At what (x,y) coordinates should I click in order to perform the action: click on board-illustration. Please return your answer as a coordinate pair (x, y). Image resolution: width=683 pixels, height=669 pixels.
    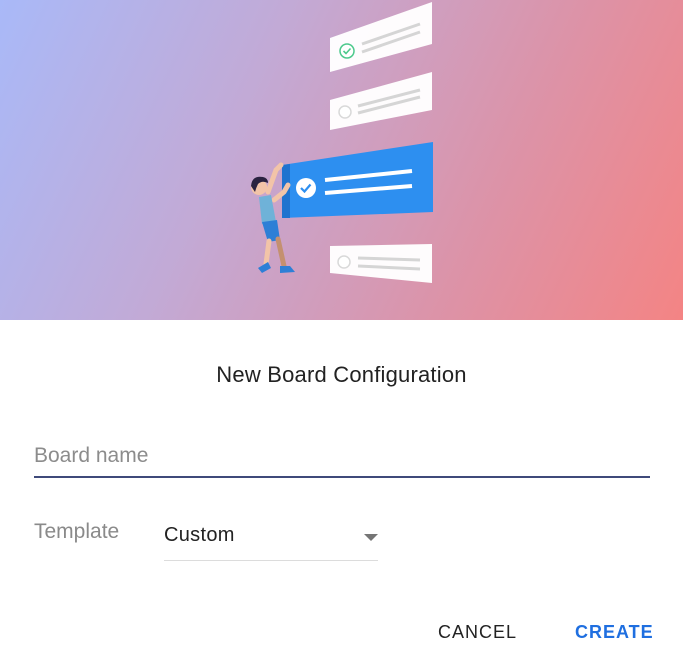
    Looking at the image, I should click on (342, 142).